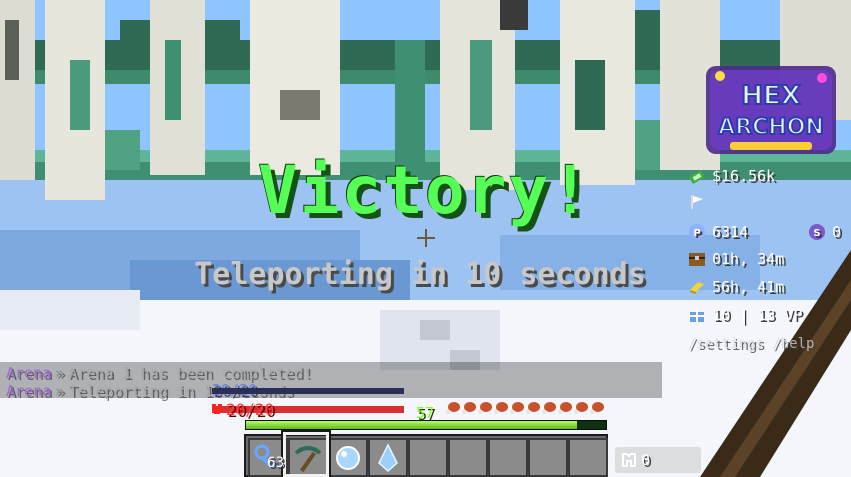 The image size is (851, 477). I want to click on svg-text: P, so click(696, 233).